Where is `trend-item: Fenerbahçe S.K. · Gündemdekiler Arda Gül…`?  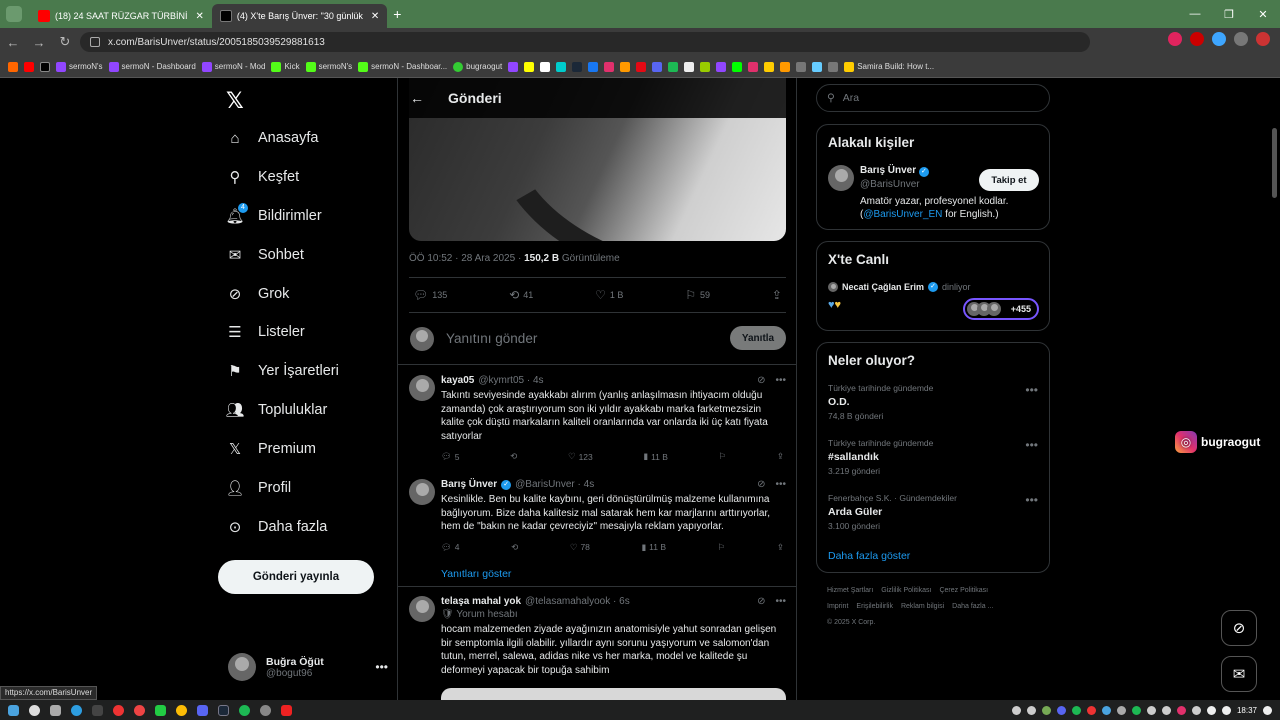
trend-item: Fenerbahçe S.K. · Gündemdekiler Arda Gül… is located at coordinates (933, 512).